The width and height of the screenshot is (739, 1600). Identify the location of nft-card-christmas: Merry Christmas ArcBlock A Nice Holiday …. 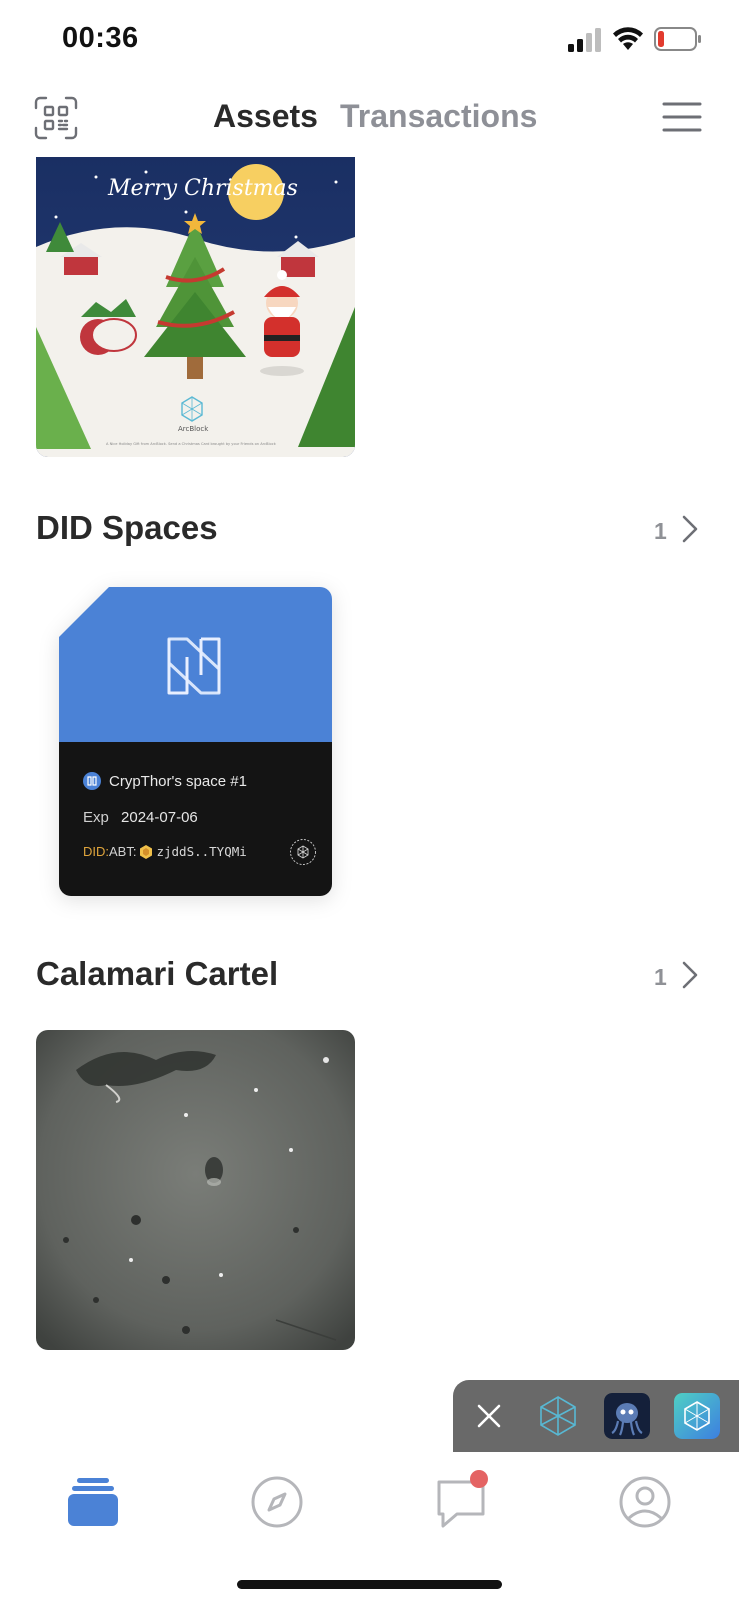
(195, 307).